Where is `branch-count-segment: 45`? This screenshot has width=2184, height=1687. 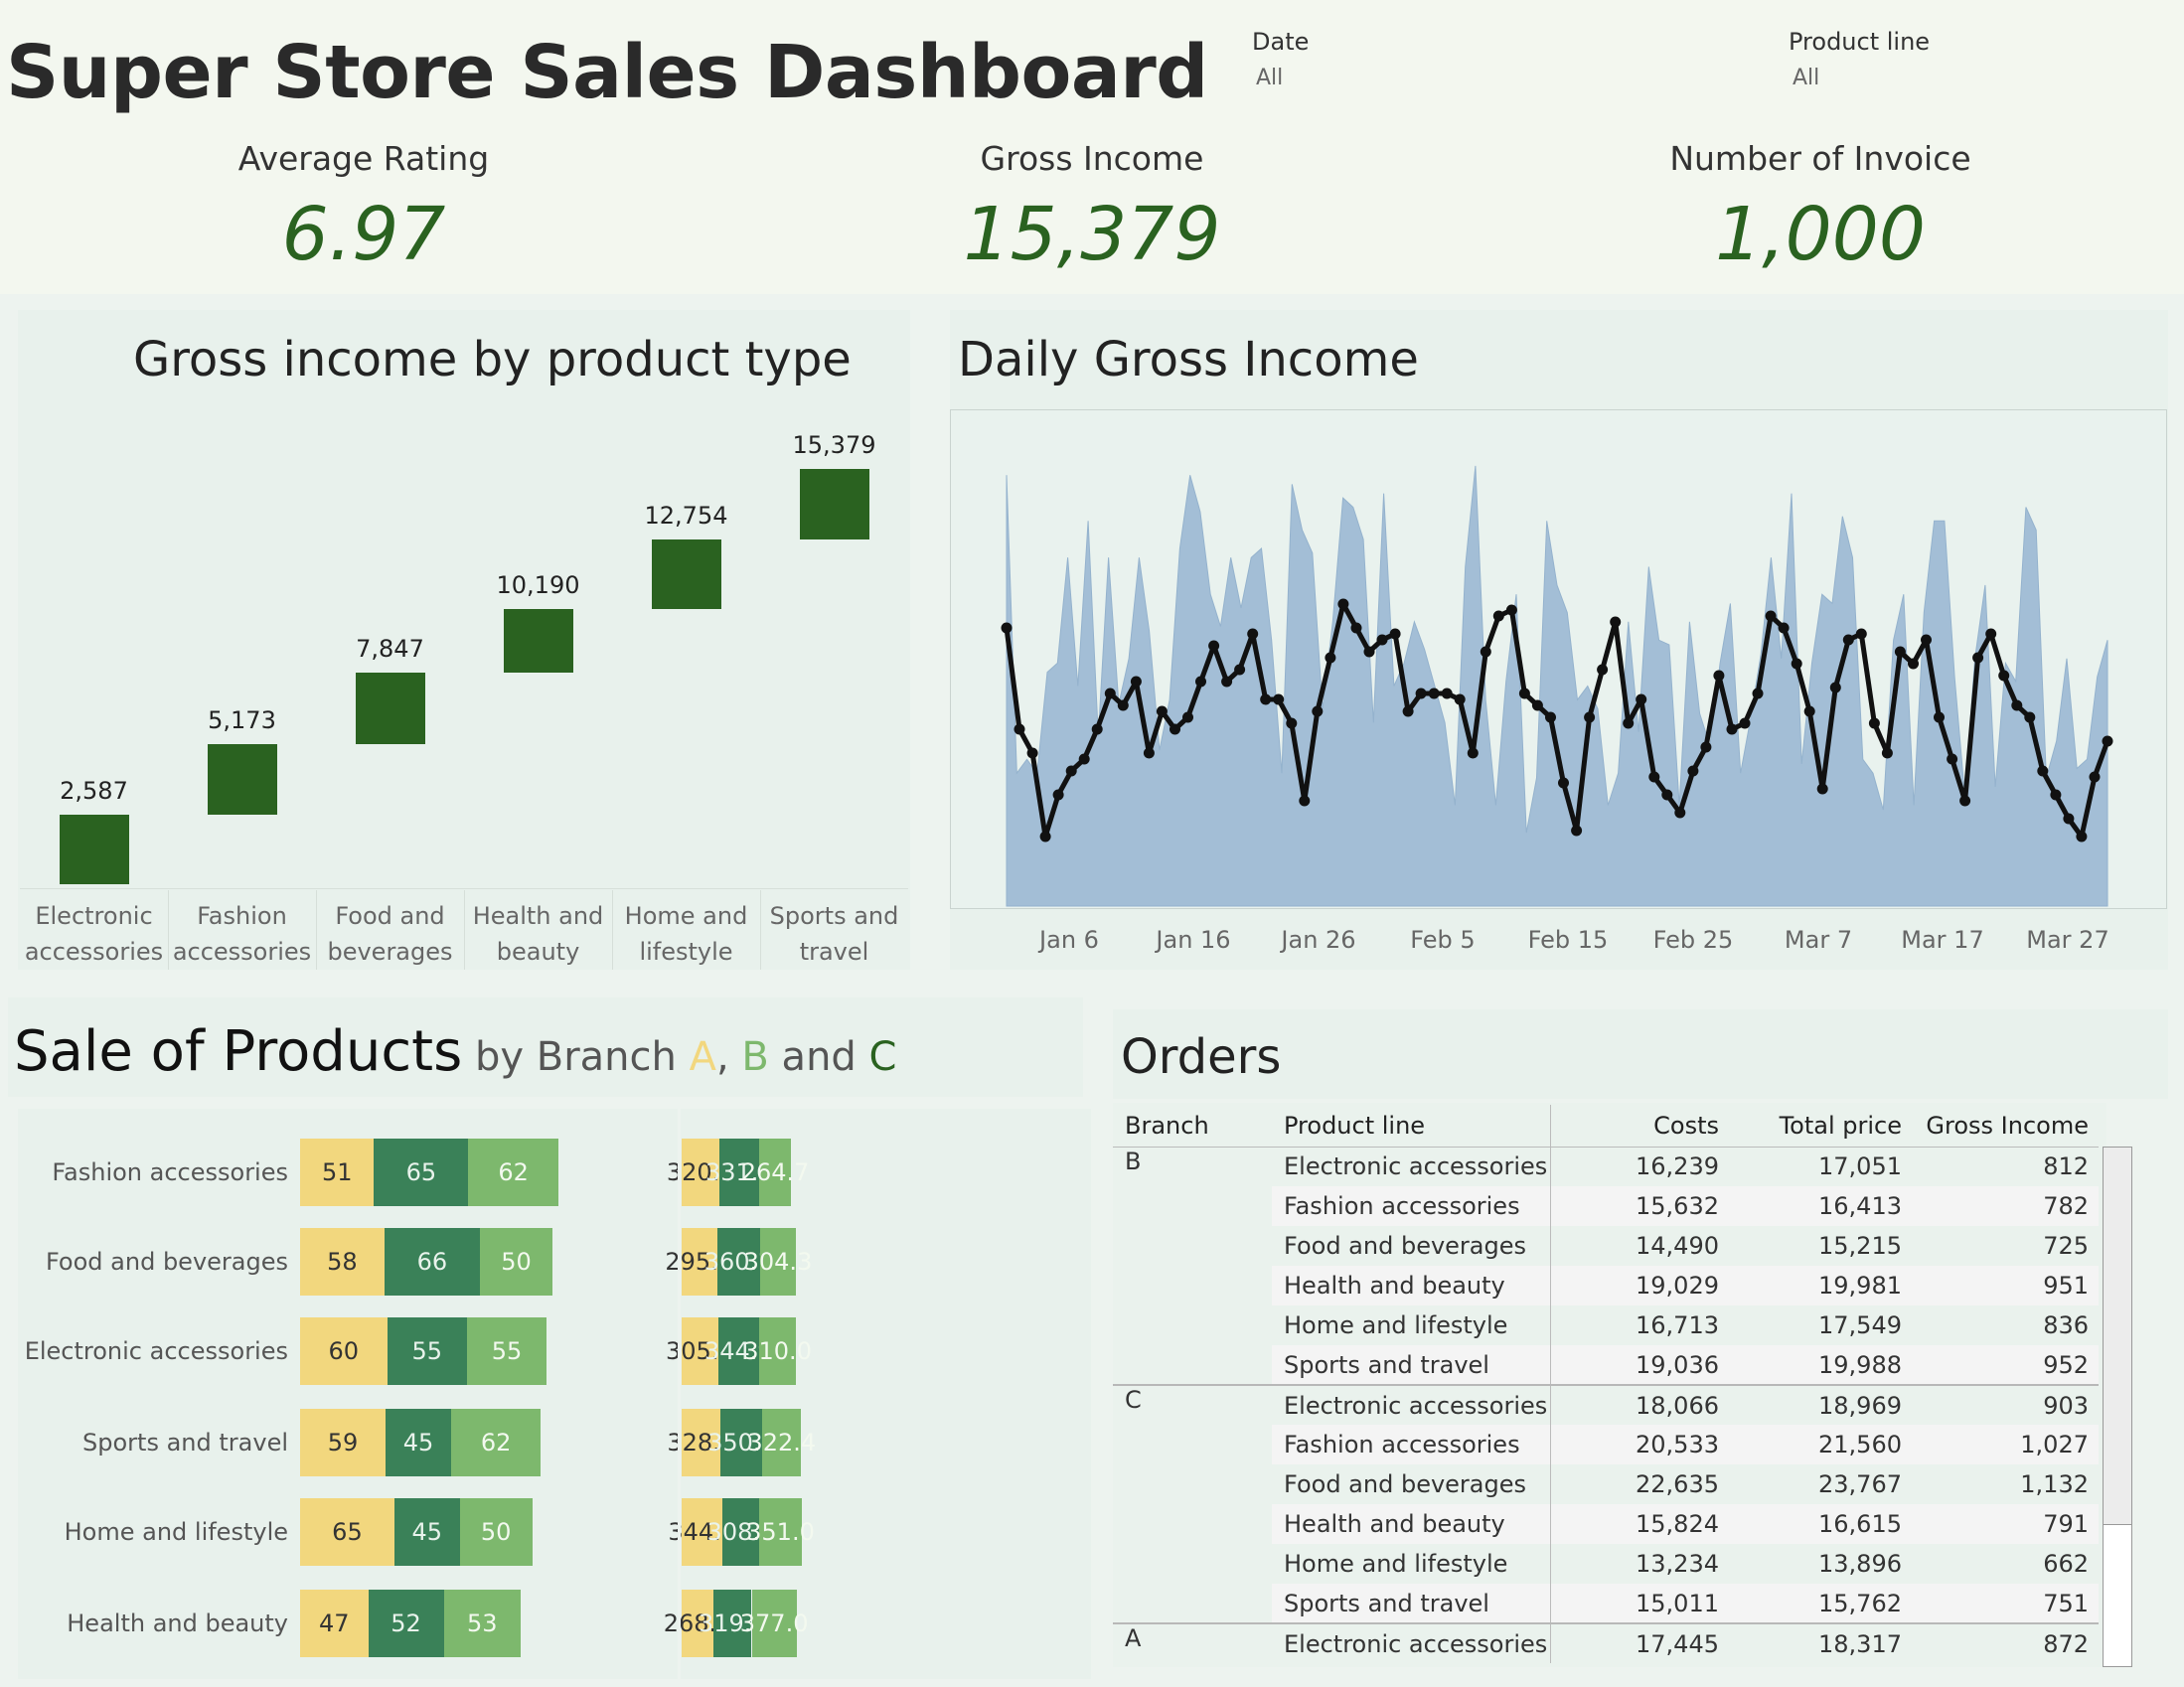
branch-count-segment: 45 is located at coordinates (426, 1532).